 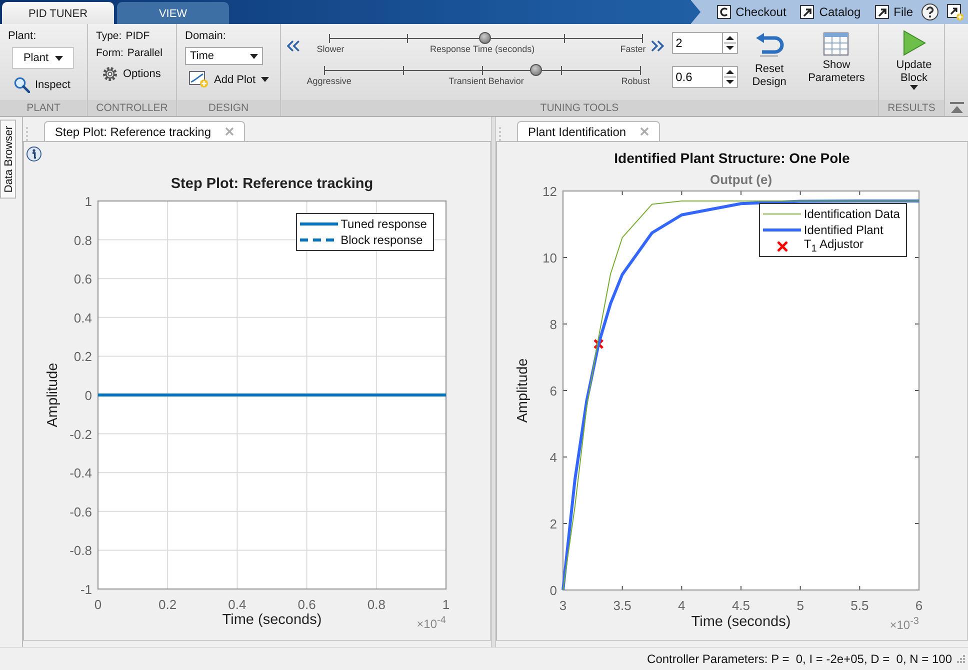 What do you see at coordinates (723, 12) in the screenshot?
I see `arc-box-icon` at bounding box center [723, 12].